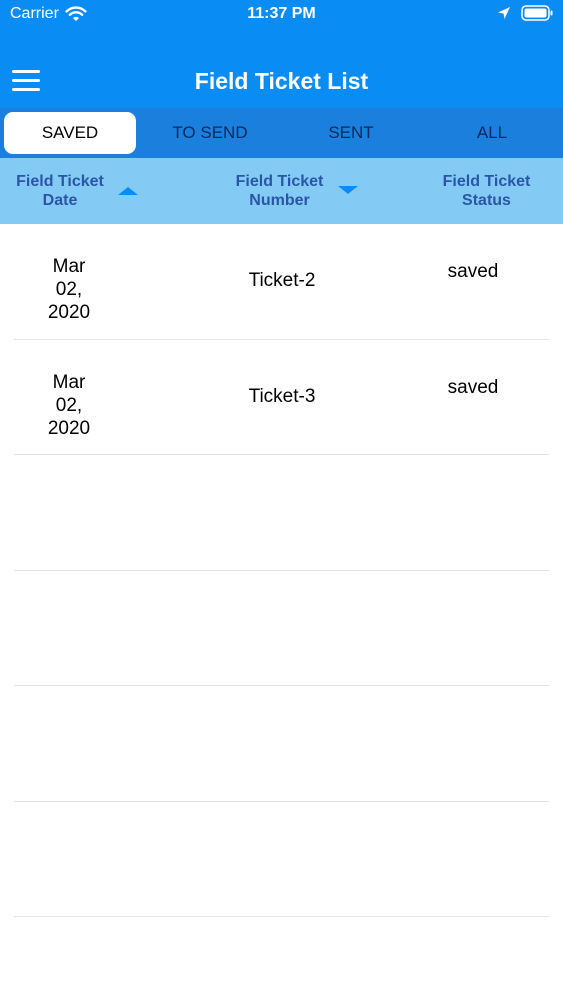 The image size is (563, 1000). Describe the element at coordinates (348, 190) in the screenshot. I see `sort-descending-icon` at that location.